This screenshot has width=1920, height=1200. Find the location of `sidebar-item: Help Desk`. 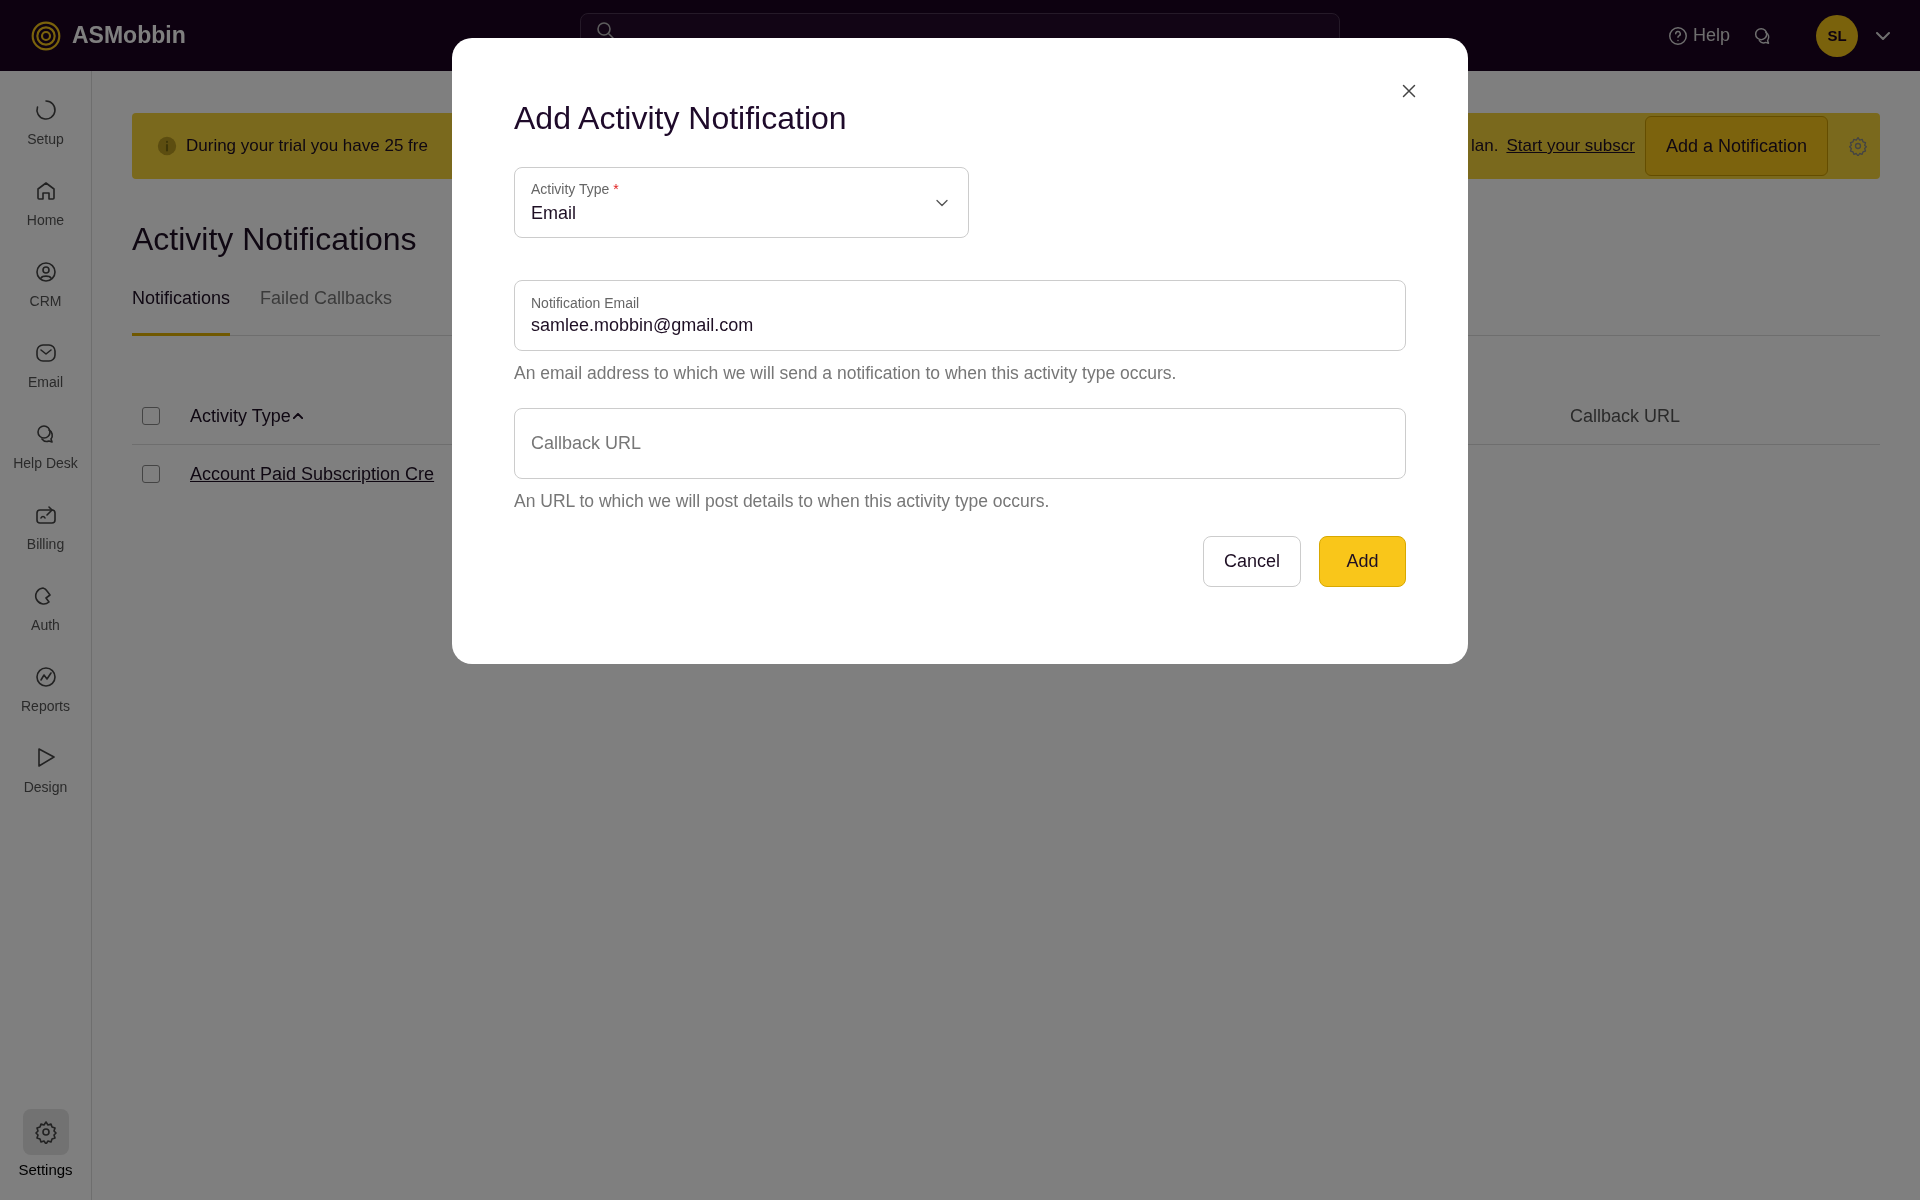

sidebar-item: Help Desk is located at coordinates (45, 441).